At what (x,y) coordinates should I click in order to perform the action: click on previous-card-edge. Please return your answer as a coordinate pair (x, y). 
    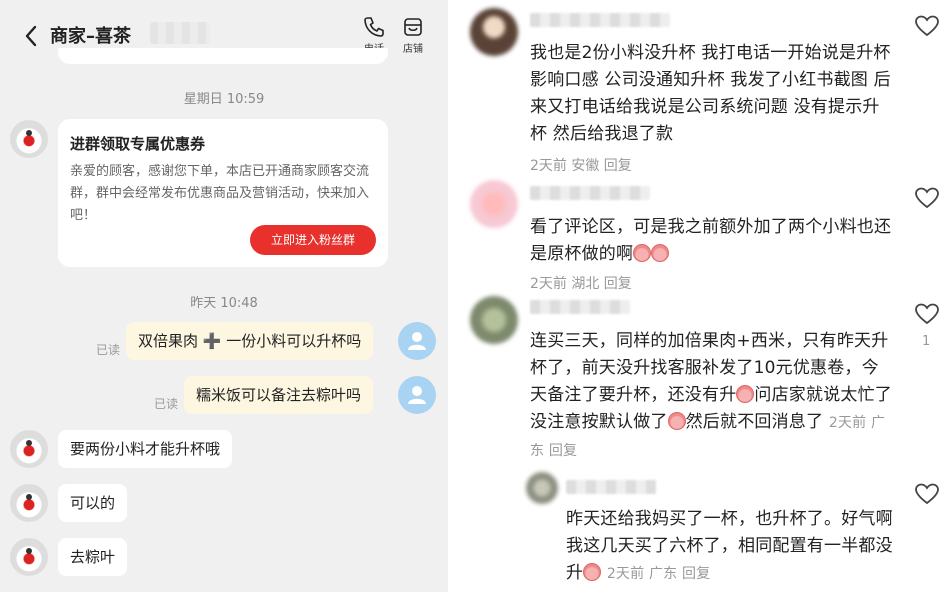
    Looking at the image, I should click on (223, 56).